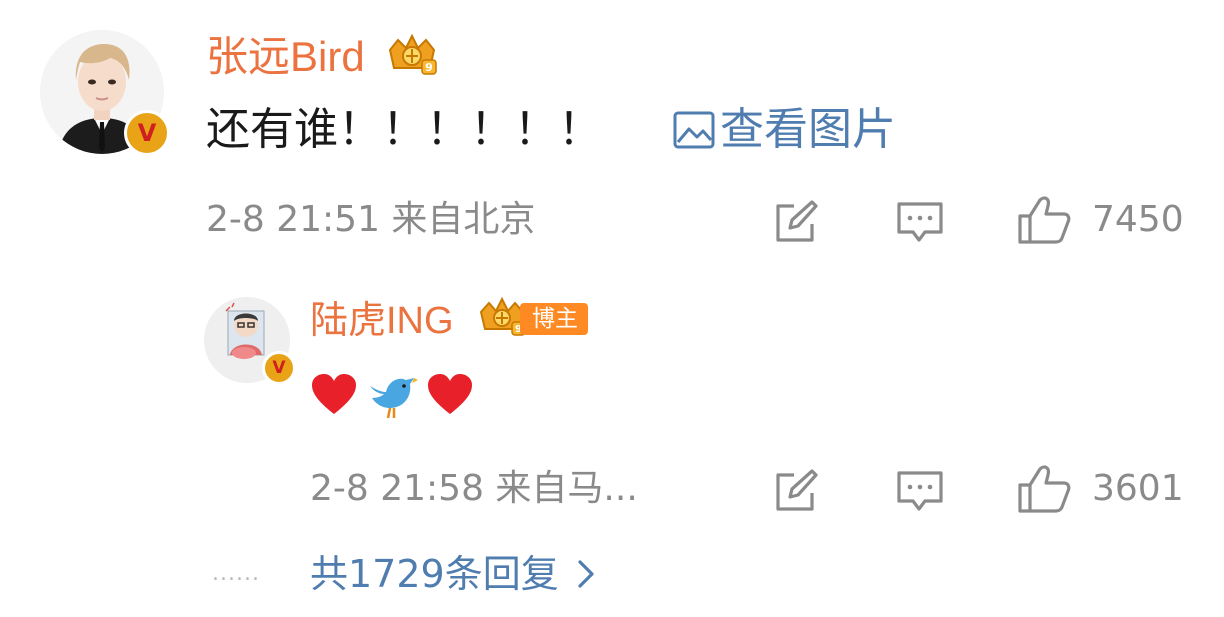 The height and width of the screenshot is (617, 1224). I want to click on reply-content, so click(392, 394).